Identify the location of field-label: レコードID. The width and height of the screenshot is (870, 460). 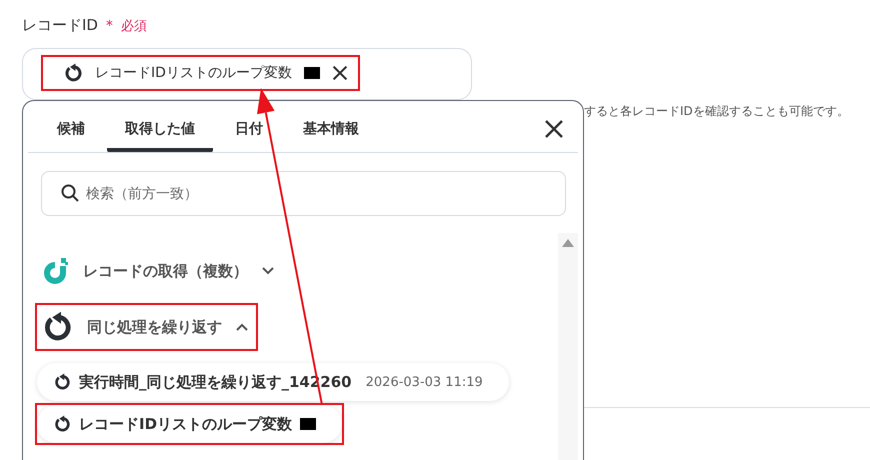
(60, 25).